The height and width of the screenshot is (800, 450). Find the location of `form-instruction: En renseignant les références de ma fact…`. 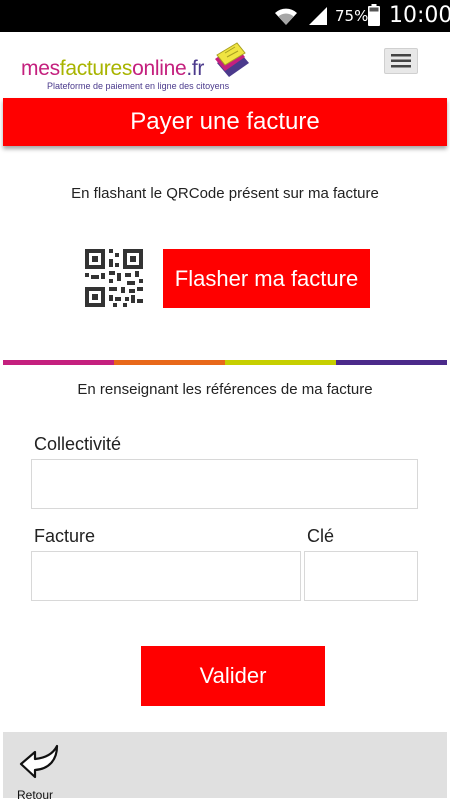

form-instruction: En renseignant les références de ma fact… is located at coordinates (225, 389).